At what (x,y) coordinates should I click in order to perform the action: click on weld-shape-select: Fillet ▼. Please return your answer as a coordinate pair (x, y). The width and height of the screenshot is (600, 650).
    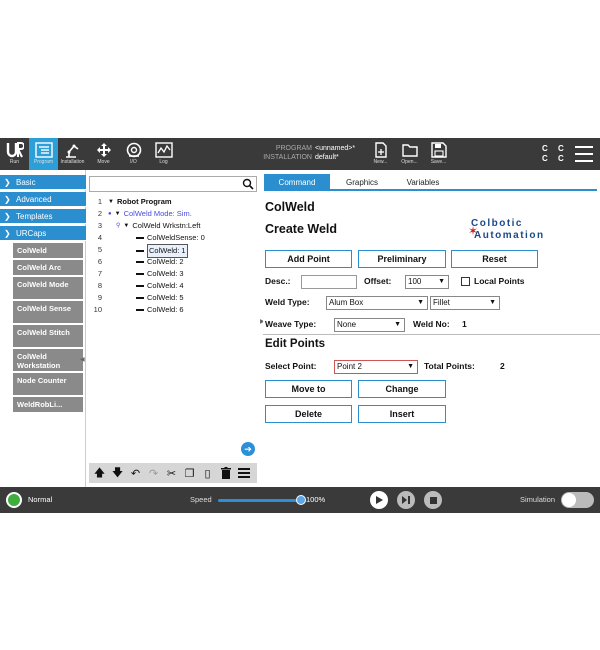
    Looking at the image, I should click on (465, 303).